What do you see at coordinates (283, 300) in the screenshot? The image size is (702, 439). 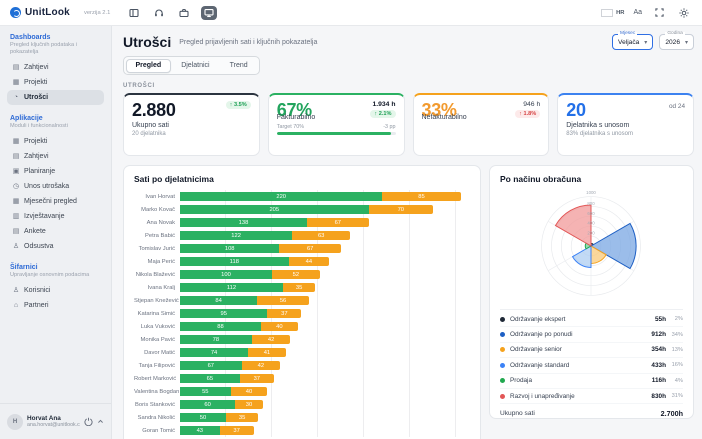 I see `bar-segment-nefakturabilno: 56` at bounding box center [283, 300].